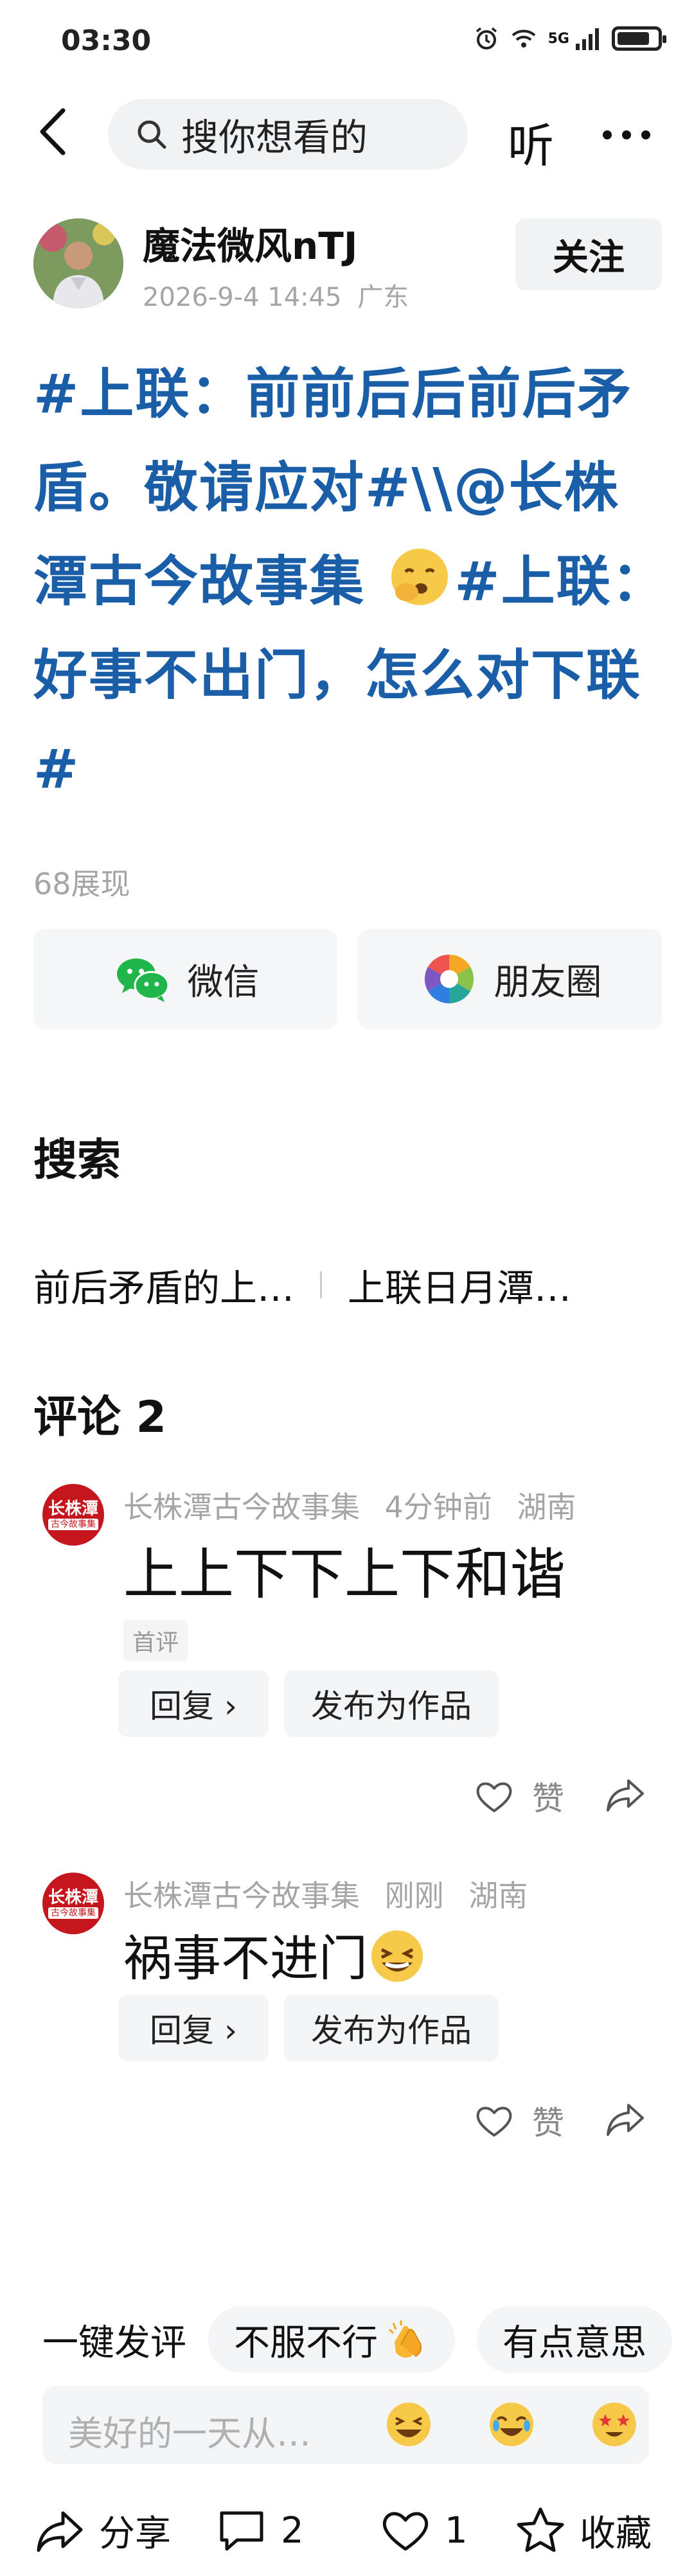  I want to click on quick-reply-chip: 不服不行, so click(332, 2339).